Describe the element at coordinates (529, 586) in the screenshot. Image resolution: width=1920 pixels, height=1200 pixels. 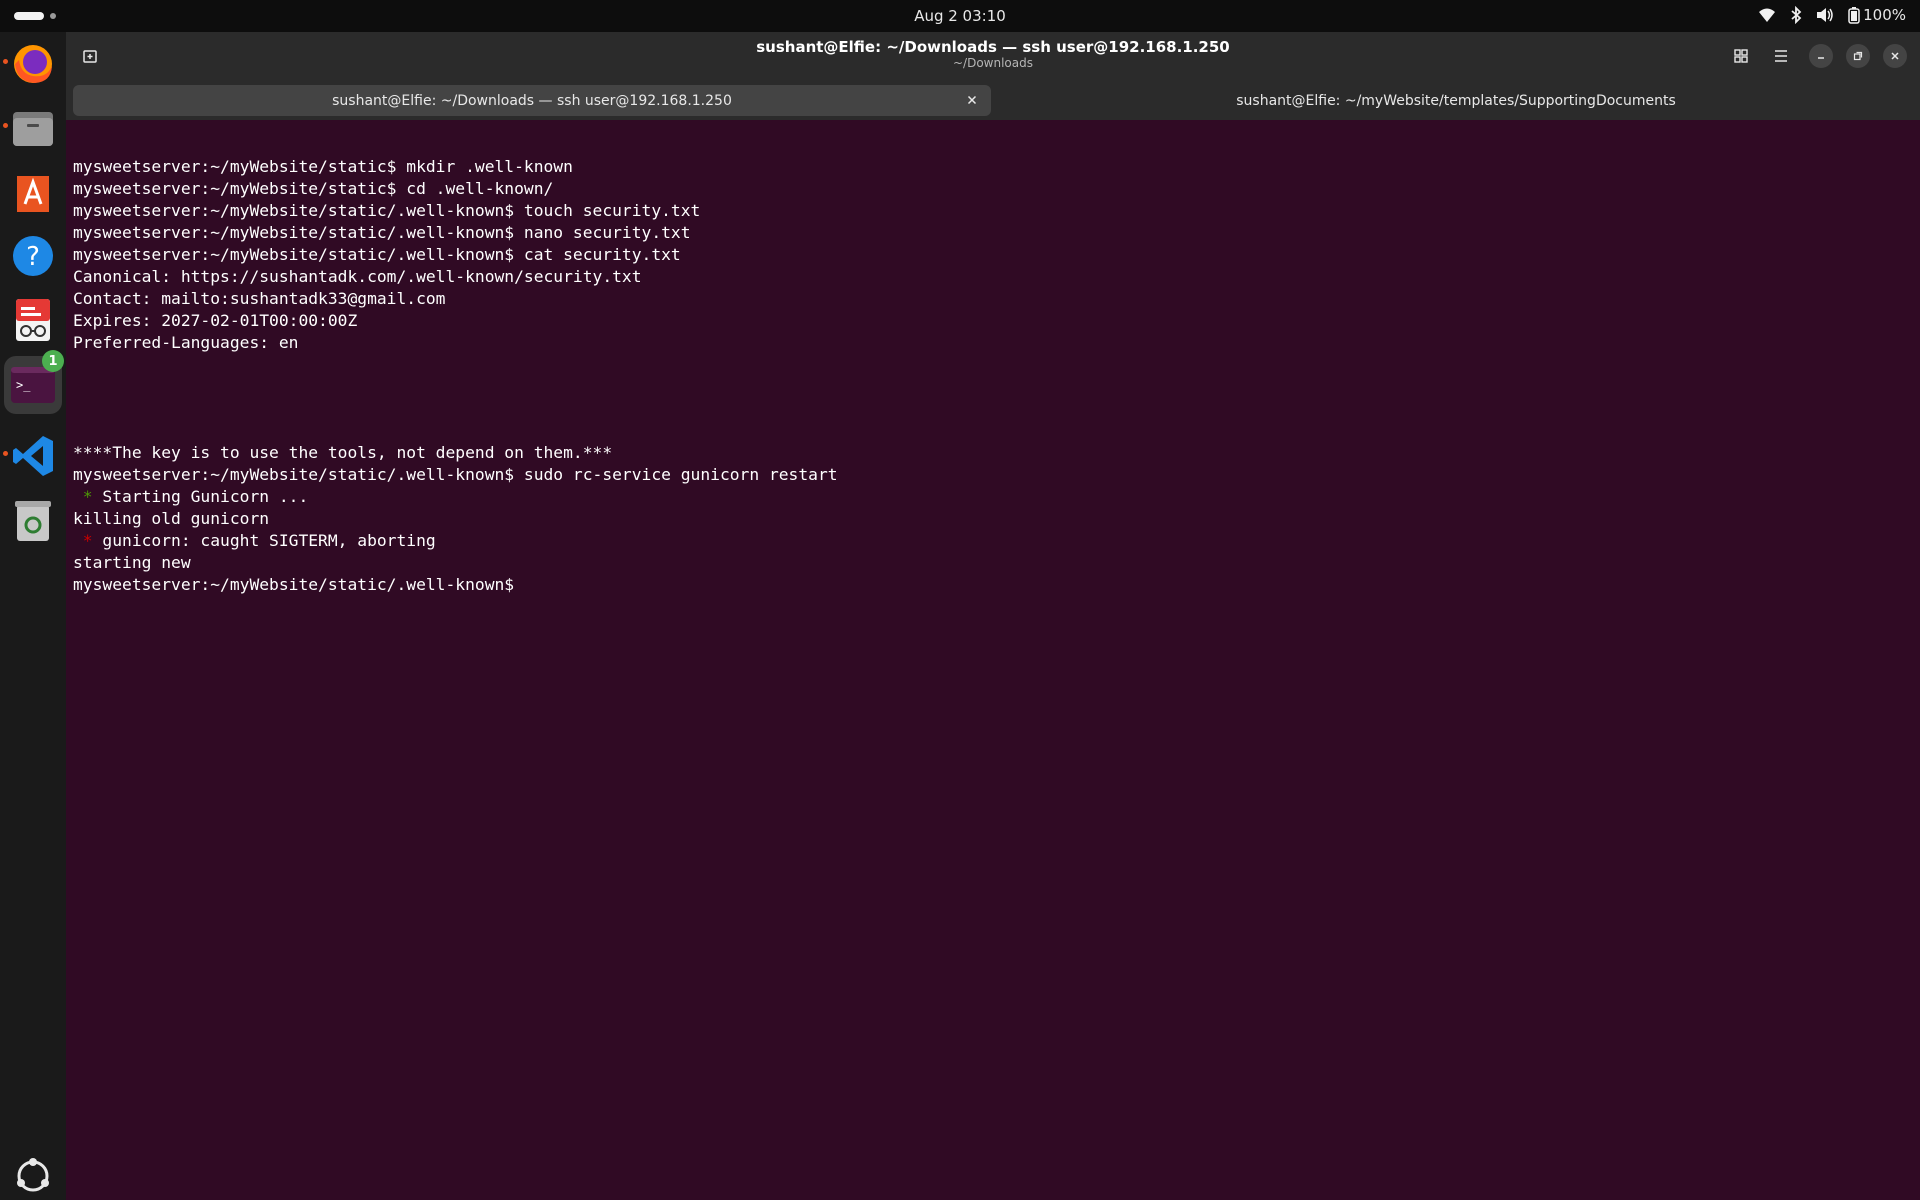
I see `terminal-cursor` at that location.